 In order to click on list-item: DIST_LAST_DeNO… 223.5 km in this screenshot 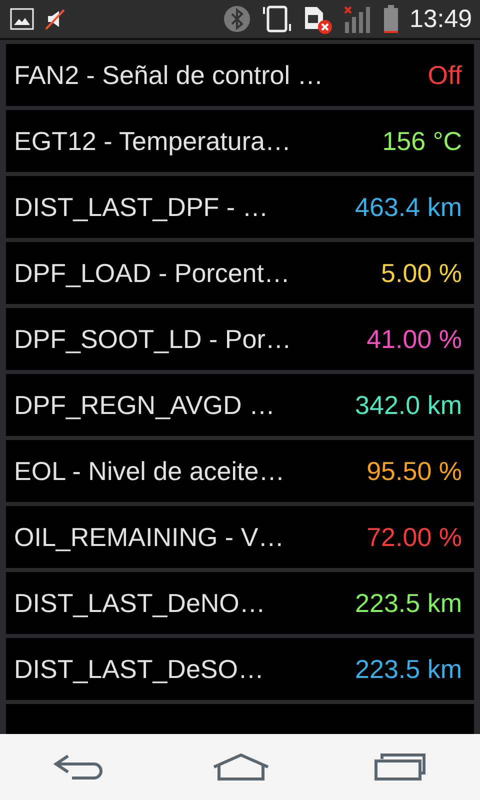, I will do `click(240, 603)`.